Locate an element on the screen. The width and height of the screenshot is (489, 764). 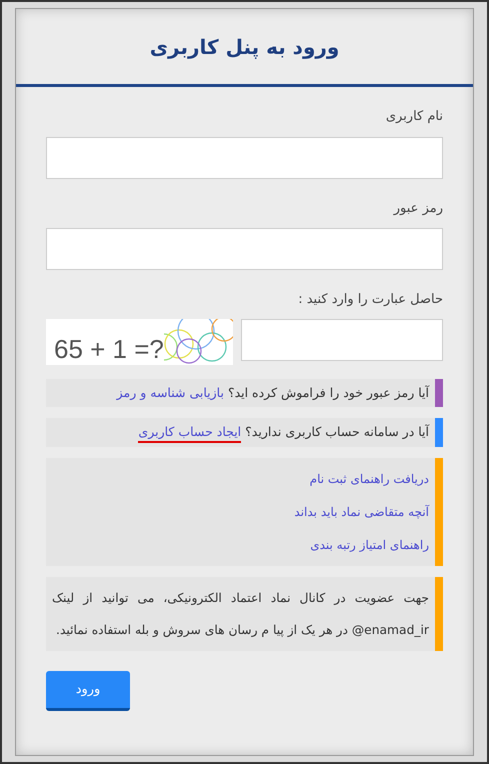
note-text: آیا در سامانه حساب کاربری ندارید؟ ایجاد حساب کاربری is located at coordinates (240, 432).